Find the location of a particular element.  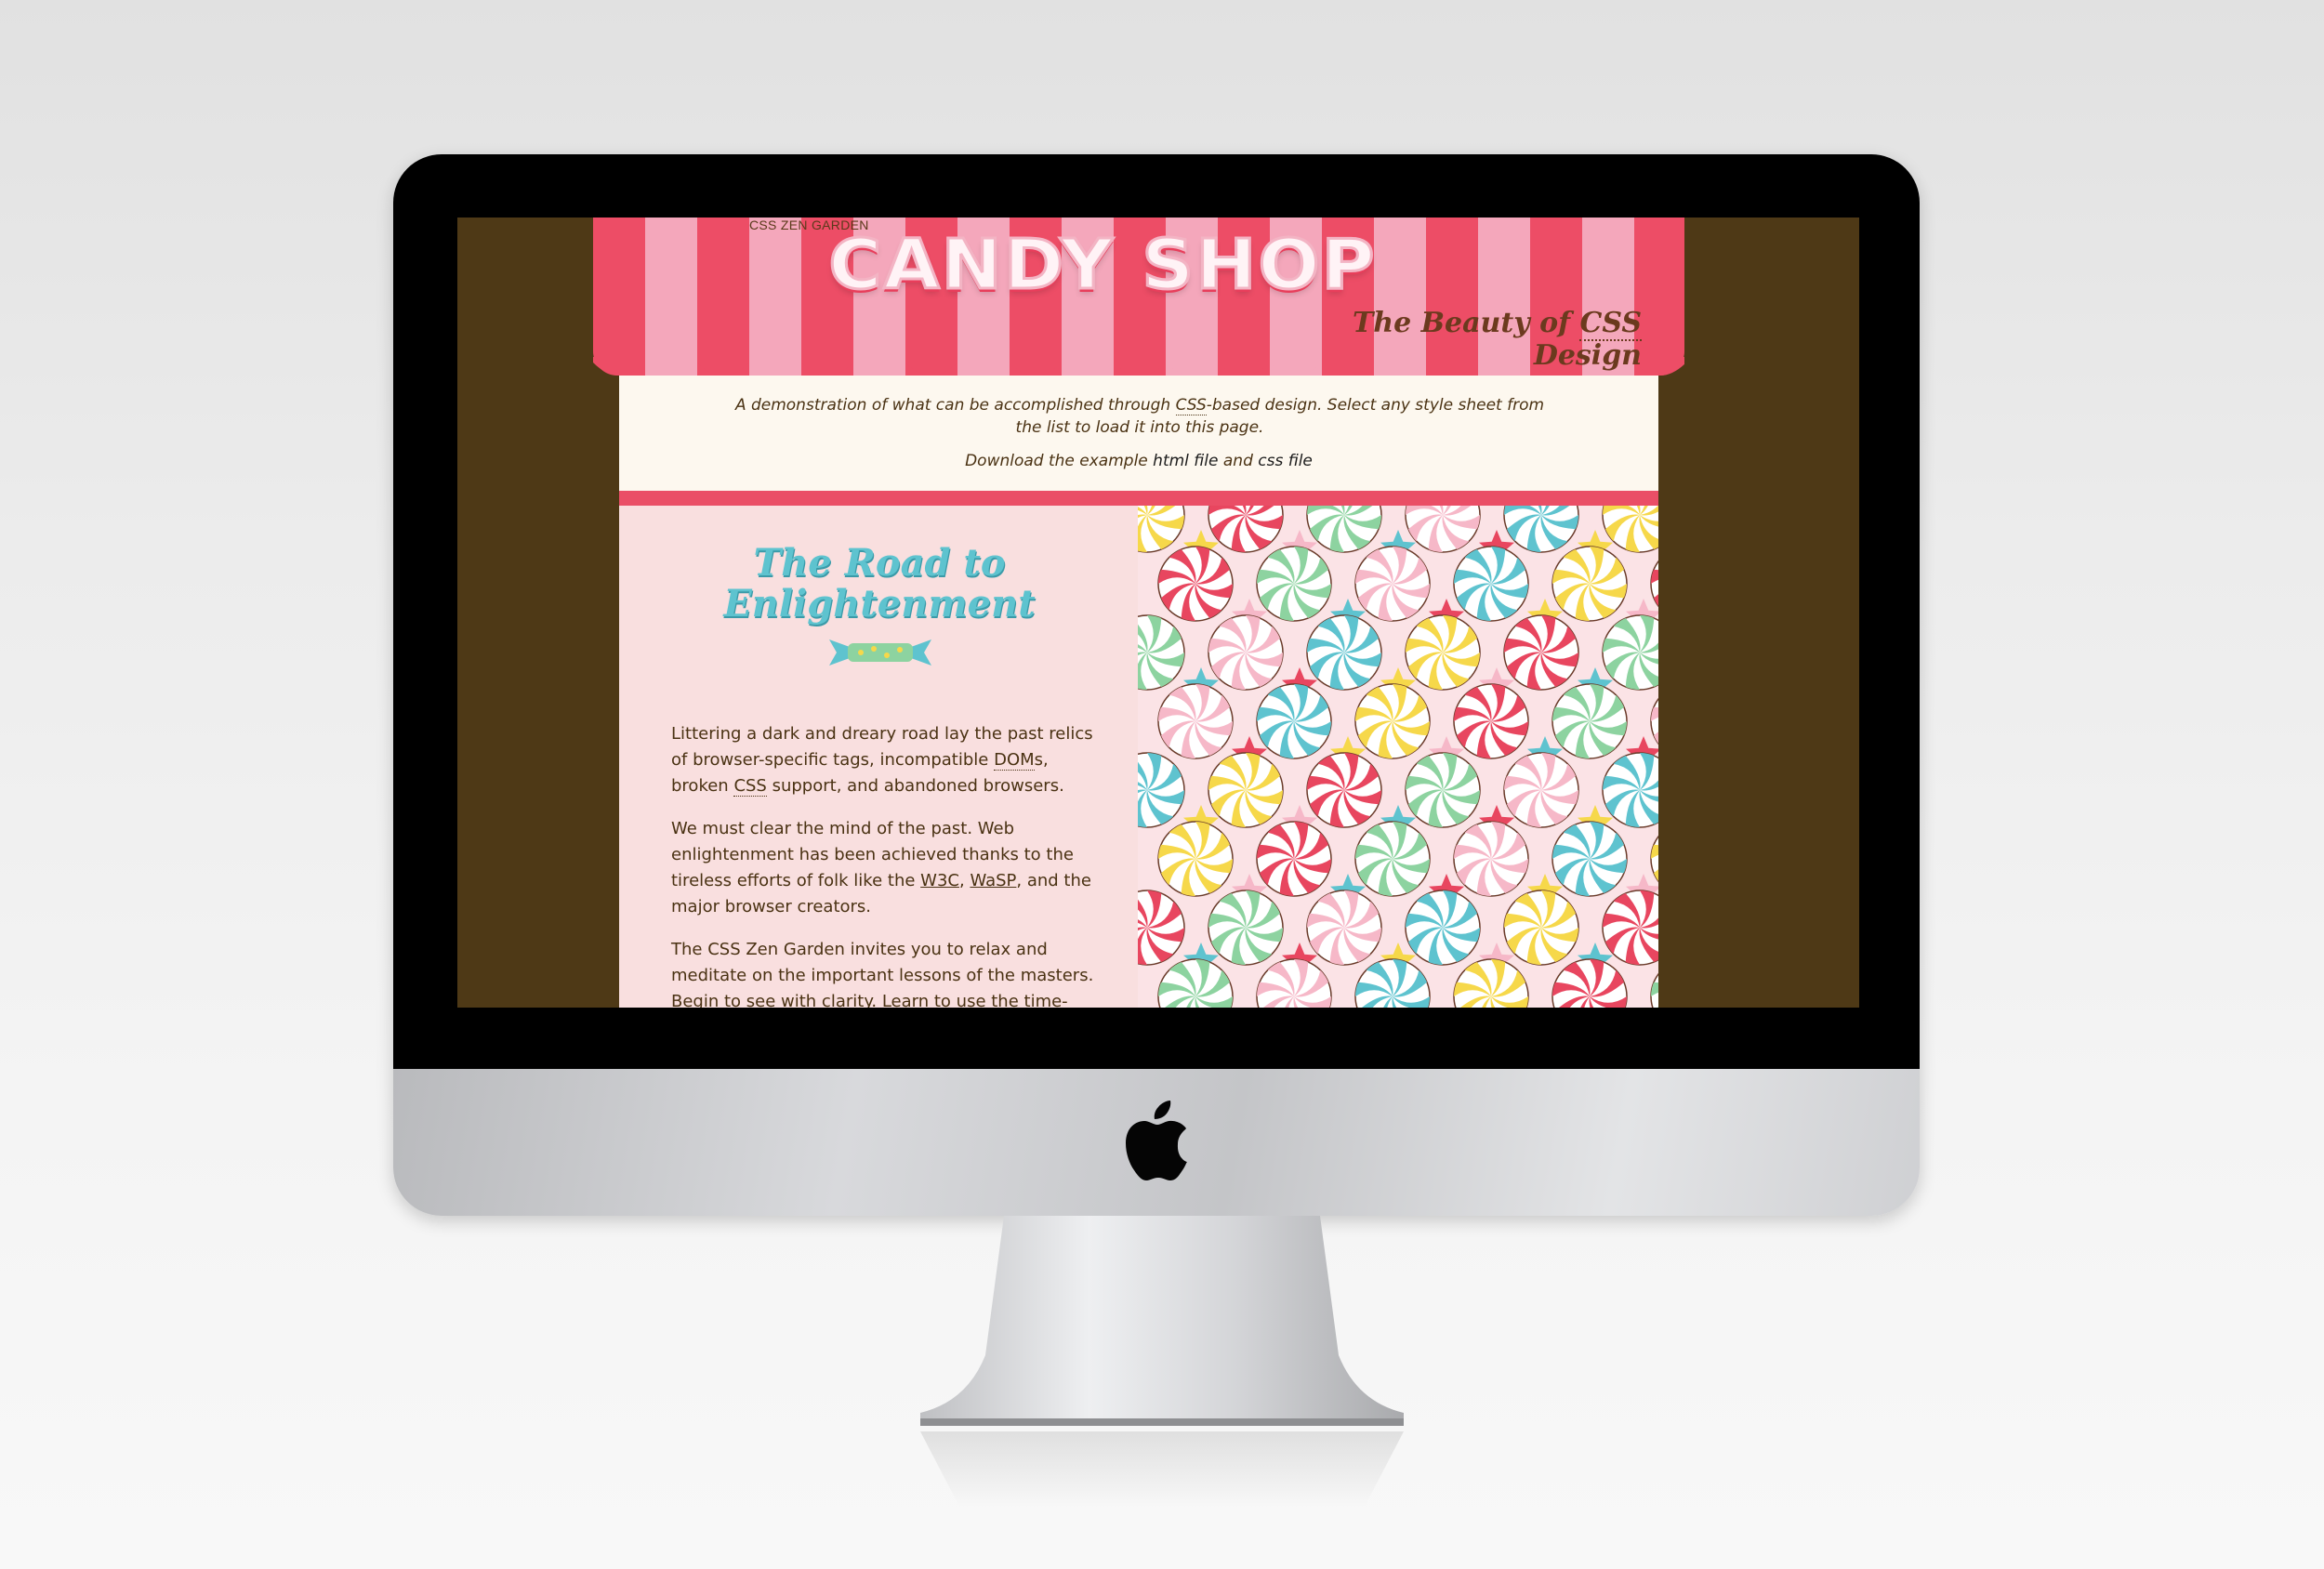

p2-sep: , is located at coordinates (964, 880).